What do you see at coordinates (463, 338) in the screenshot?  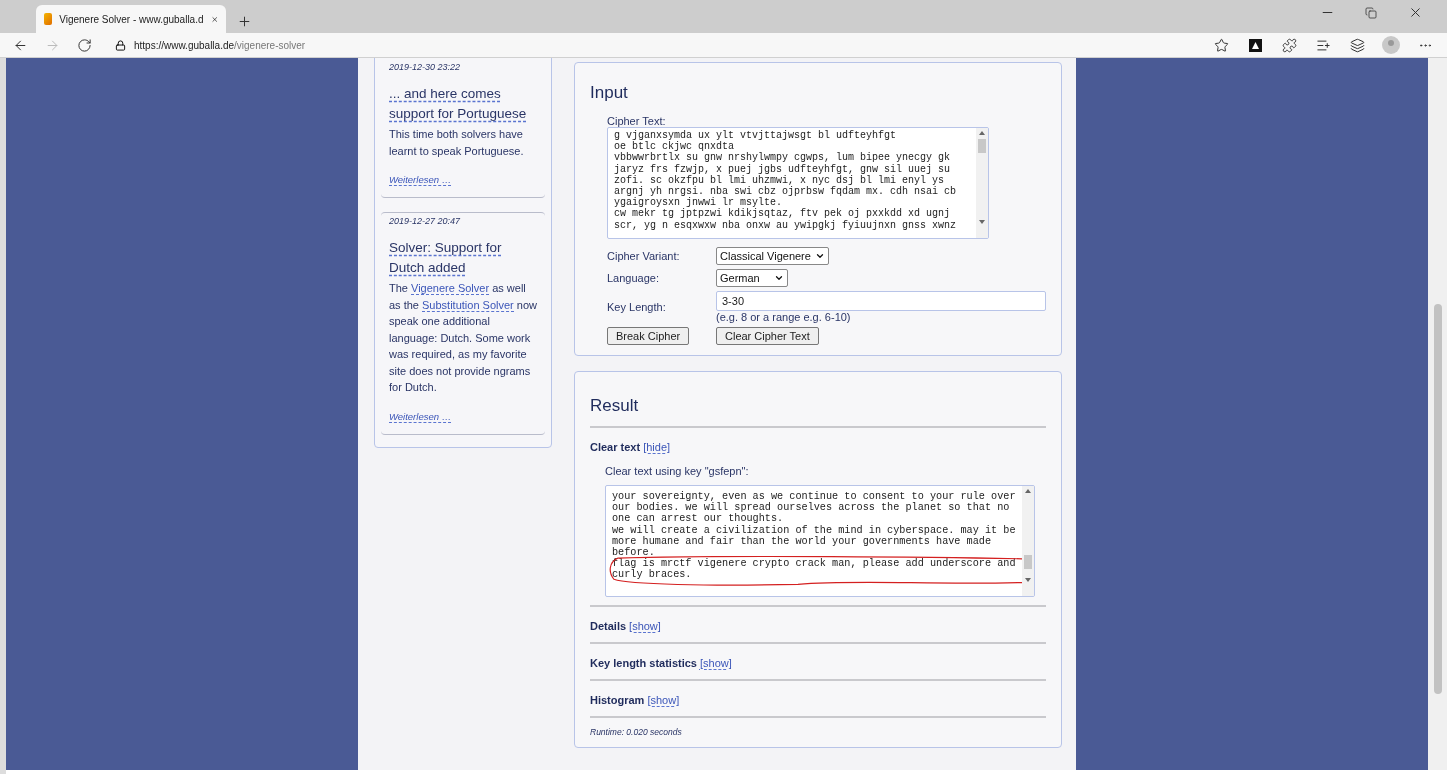 I see `post-text: The Vigenere Solver as well as the Substitution Solver now speak one additional language: Dutch. Some work was required, as my favorite site does not provide ngrams for Dutch.` at bounding box center [463, 338].